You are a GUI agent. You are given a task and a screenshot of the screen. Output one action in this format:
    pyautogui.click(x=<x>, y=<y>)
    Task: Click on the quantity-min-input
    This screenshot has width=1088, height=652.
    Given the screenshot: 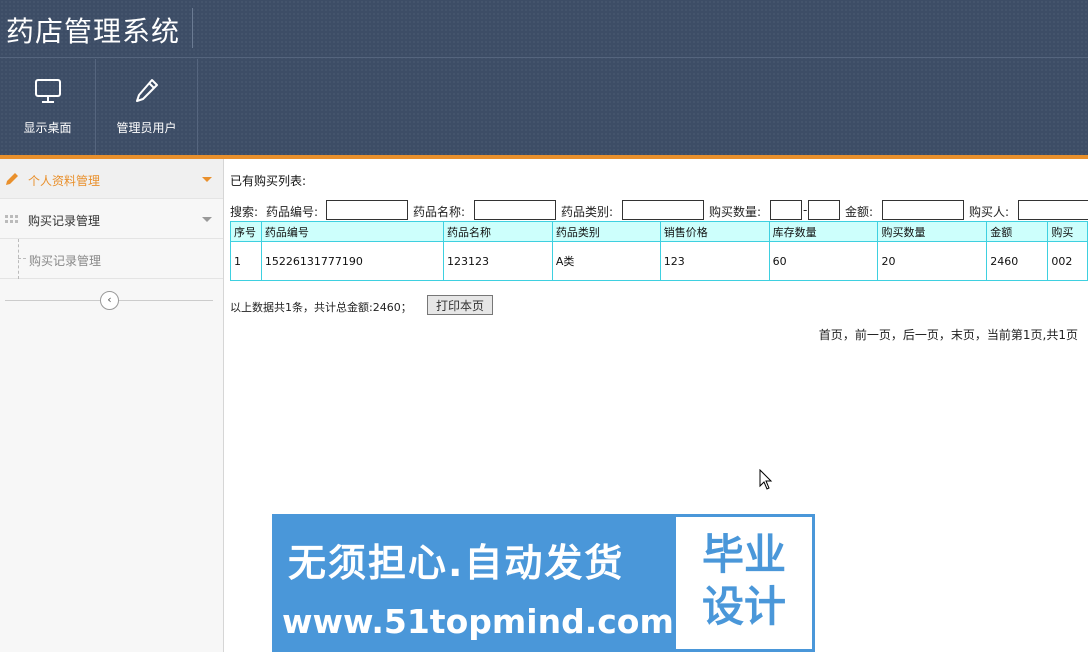 What is the action you would take?
    pyautogui.click(x=786, y=210)
    